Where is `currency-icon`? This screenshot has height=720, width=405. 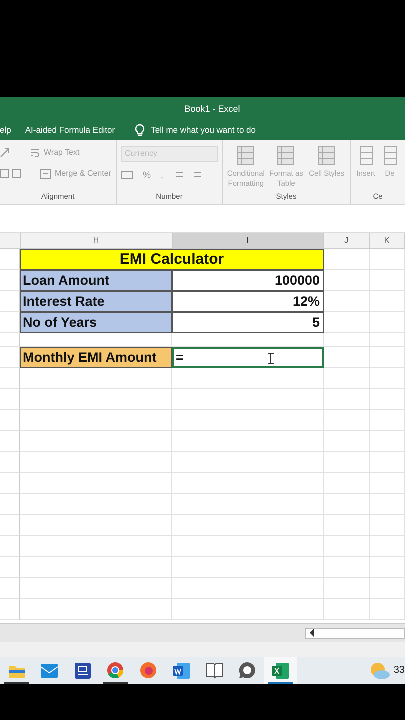
currency-icon is located at coordinates (127, 175).